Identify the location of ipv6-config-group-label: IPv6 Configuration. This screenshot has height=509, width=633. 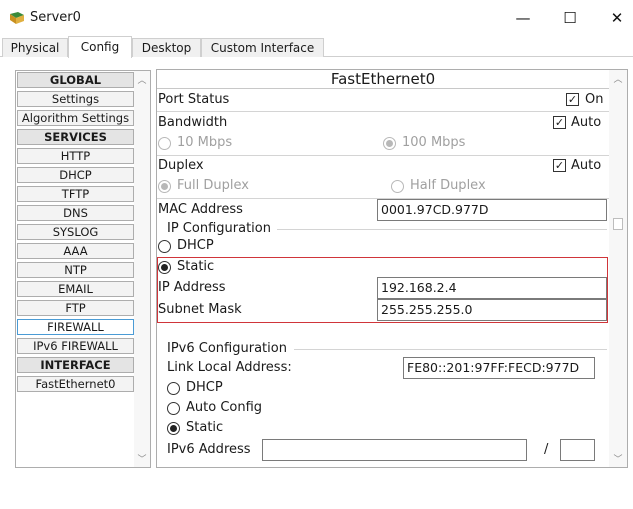
(227, 348).